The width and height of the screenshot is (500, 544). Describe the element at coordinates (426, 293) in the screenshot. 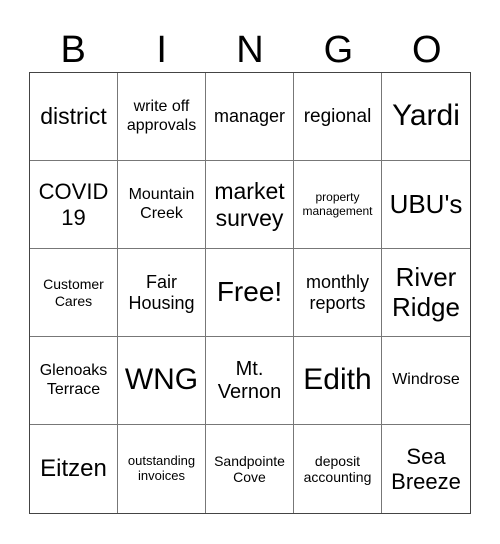

I see `bingo-cell: River Ridge` at that location.